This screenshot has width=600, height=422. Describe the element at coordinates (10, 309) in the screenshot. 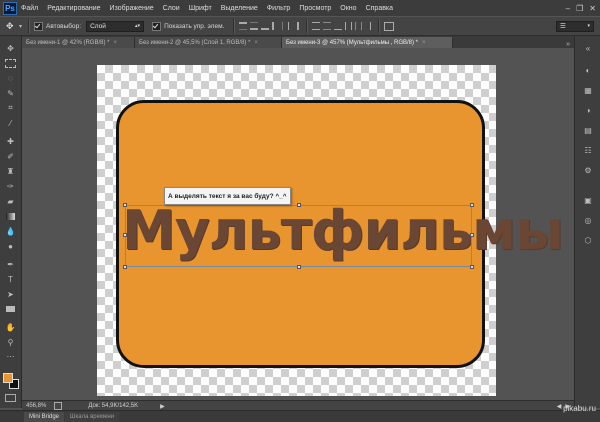

I see `rectangle-tool-icon` at that location.